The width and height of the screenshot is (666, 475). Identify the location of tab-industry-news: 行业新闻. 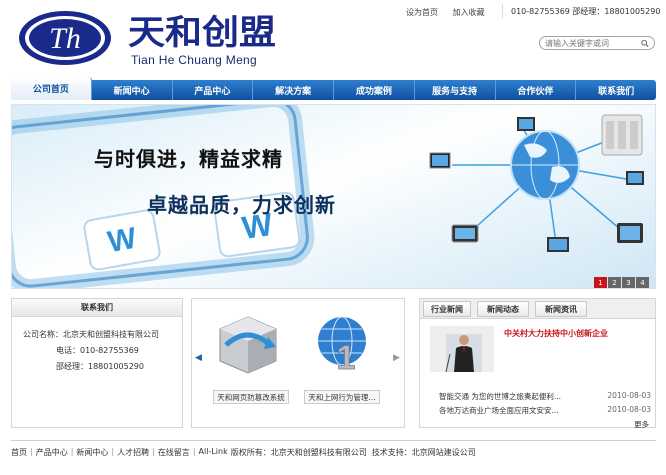
(447, 309).